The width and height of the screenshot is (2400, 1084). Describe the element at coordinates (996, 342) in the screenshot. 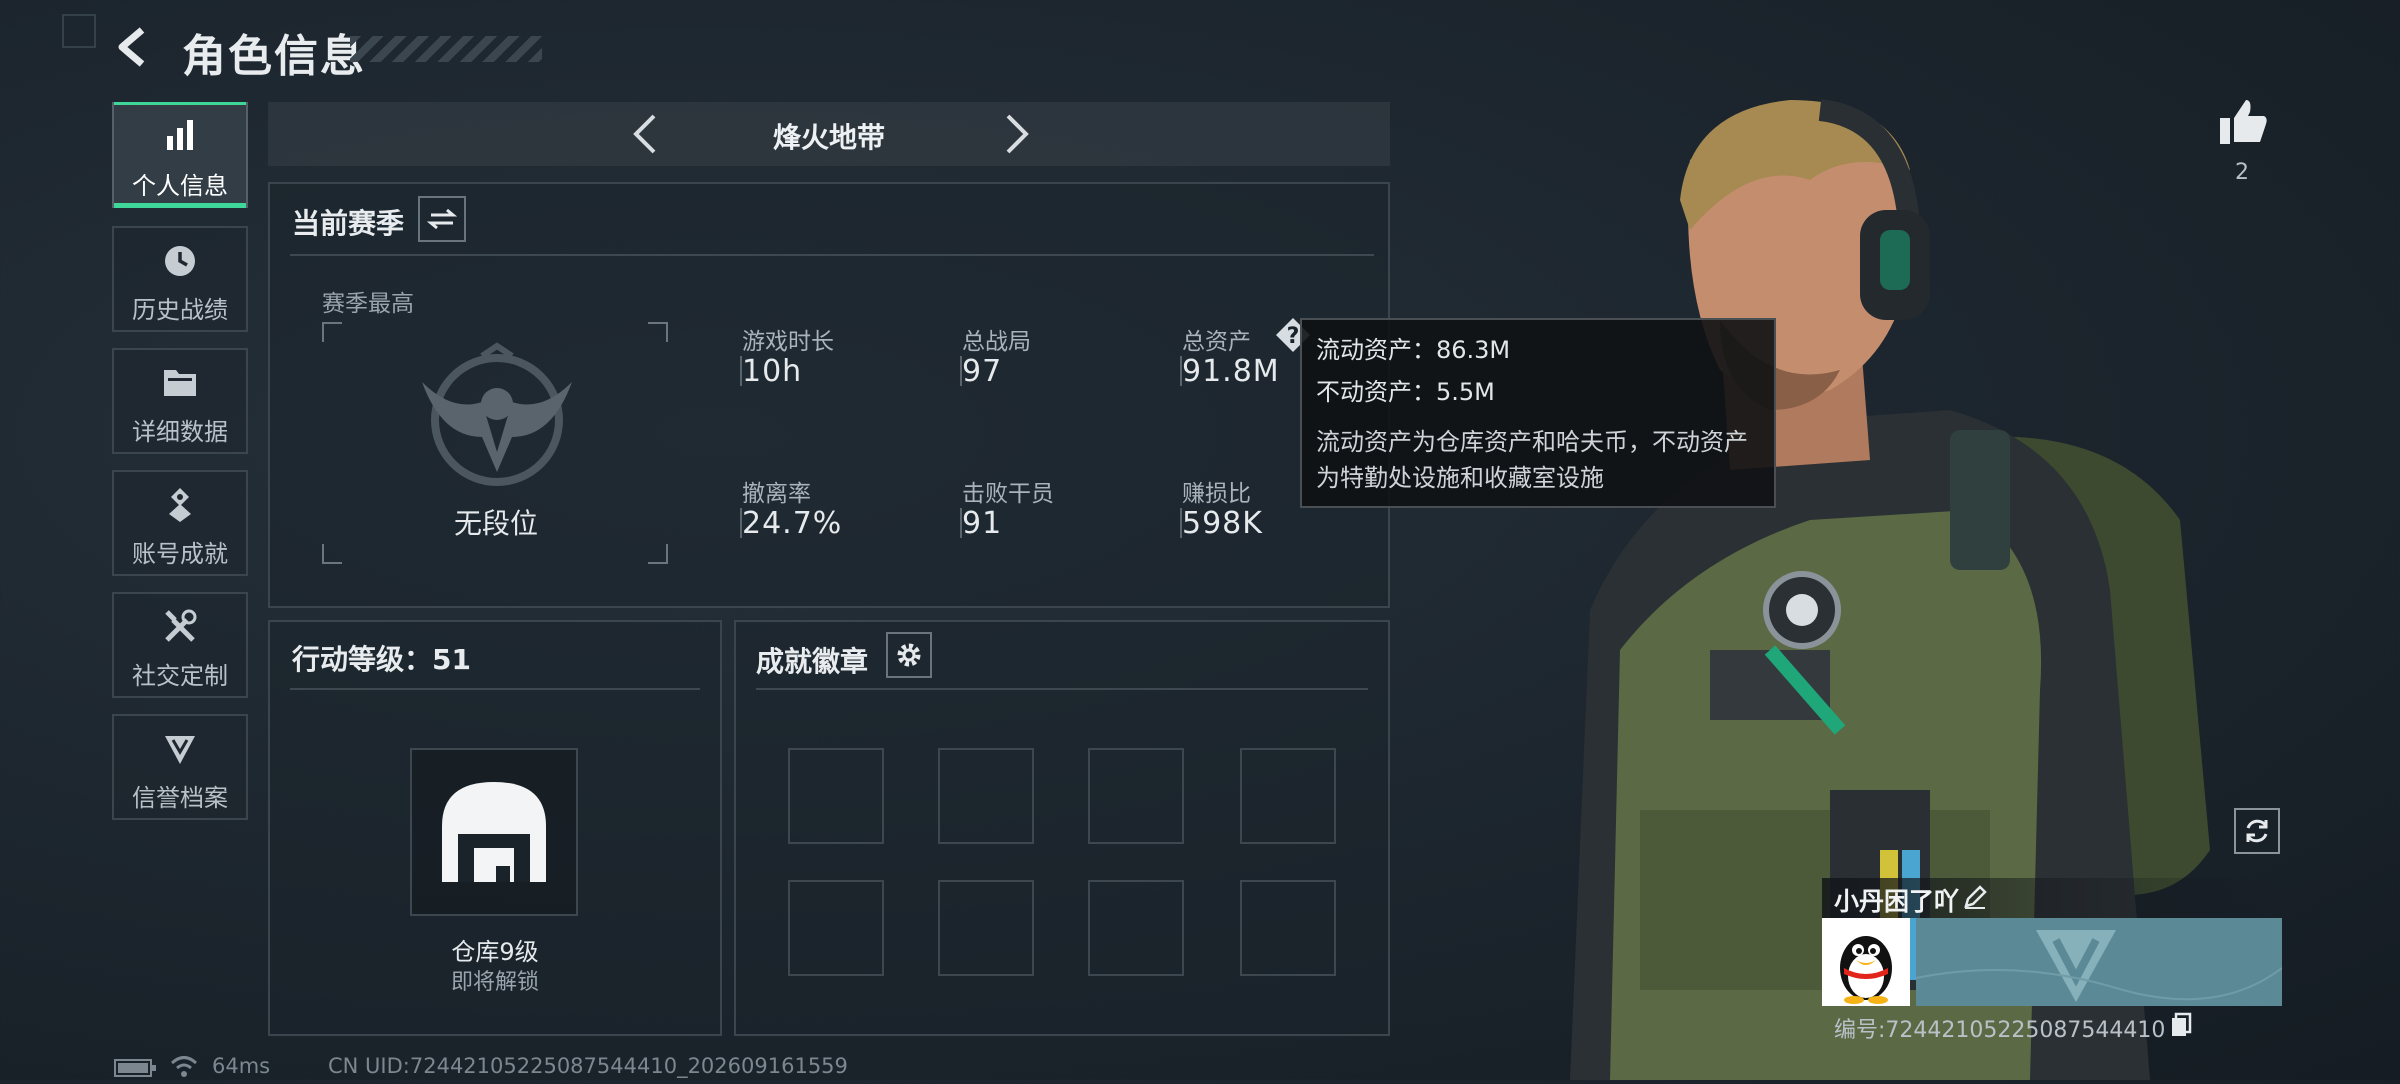

I see `stat-label: 总战局` at that location.